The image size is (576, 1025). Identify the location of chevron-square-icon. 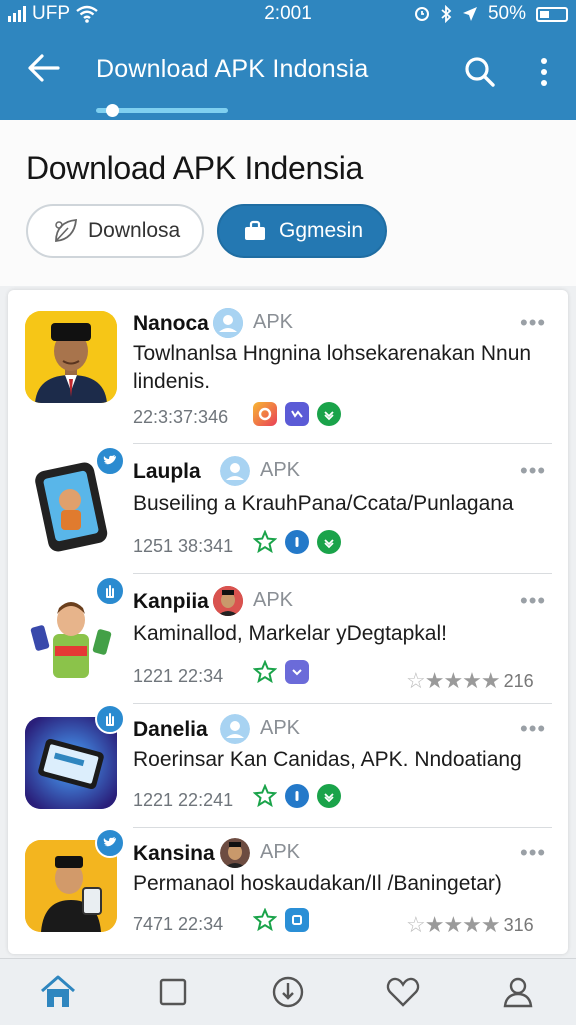
(297, 672).